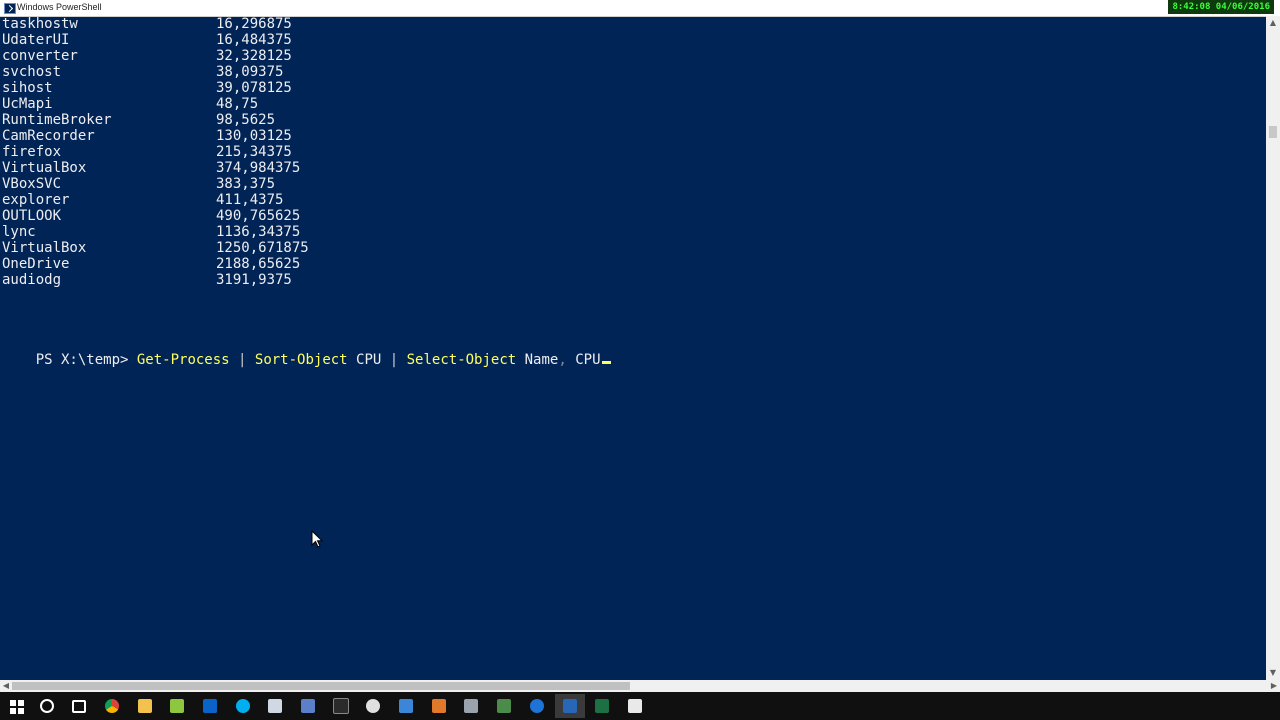  What do you see at coordinates (262, 248) in the screenshot?
I see `process-cpu: 1250,671875` at bounding box center [262, 248].